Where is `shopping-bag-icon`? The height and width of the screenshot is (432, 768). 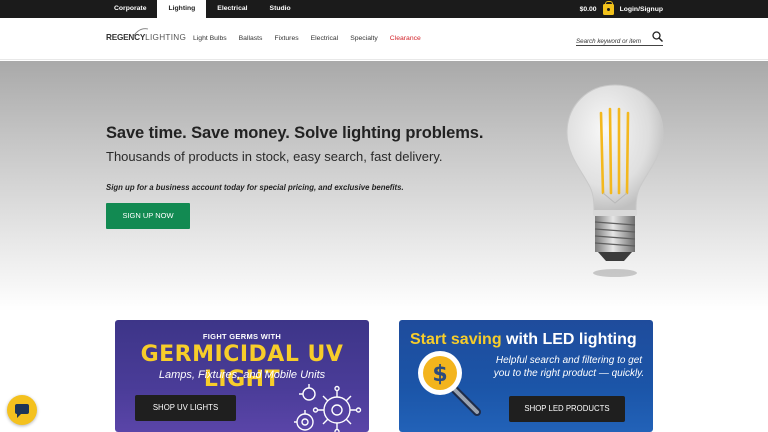
shopping-bag-icon is located at coordinates (608, 7).